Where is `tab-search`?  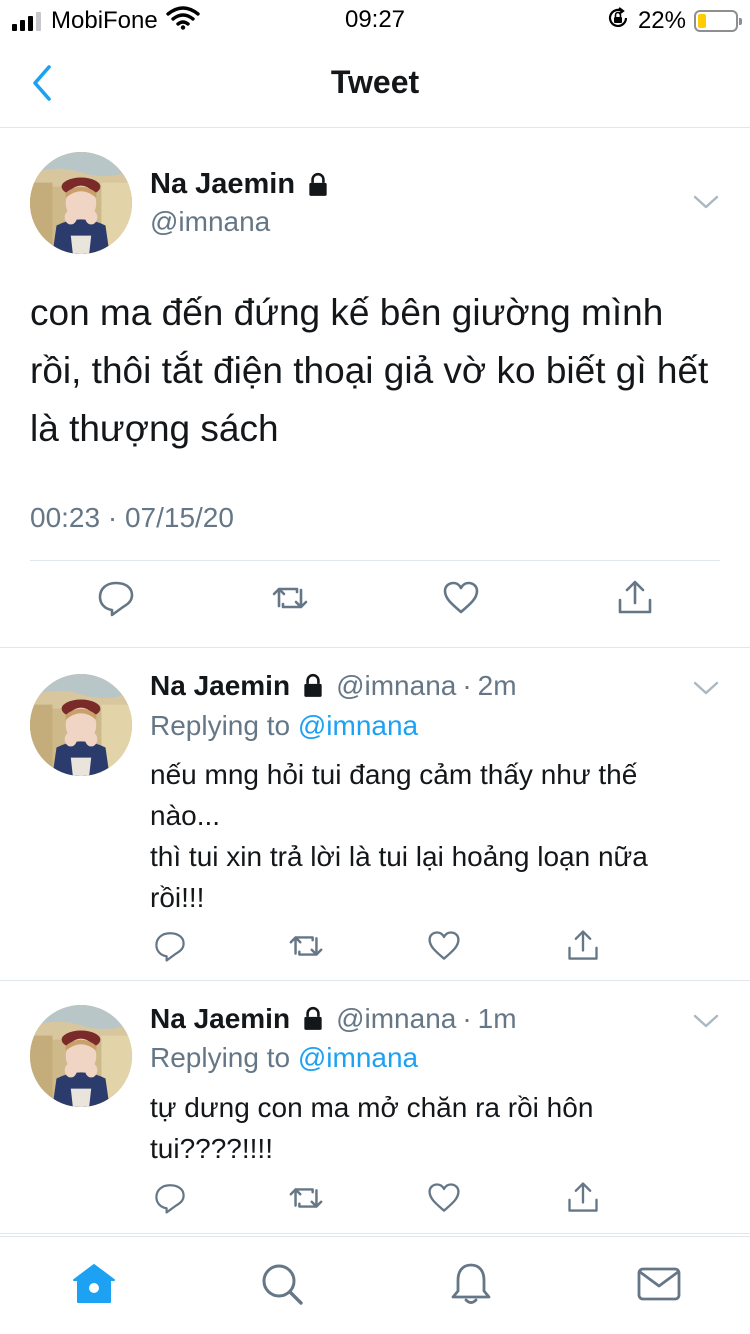 tab-search is located at coordinates (282, 1284).